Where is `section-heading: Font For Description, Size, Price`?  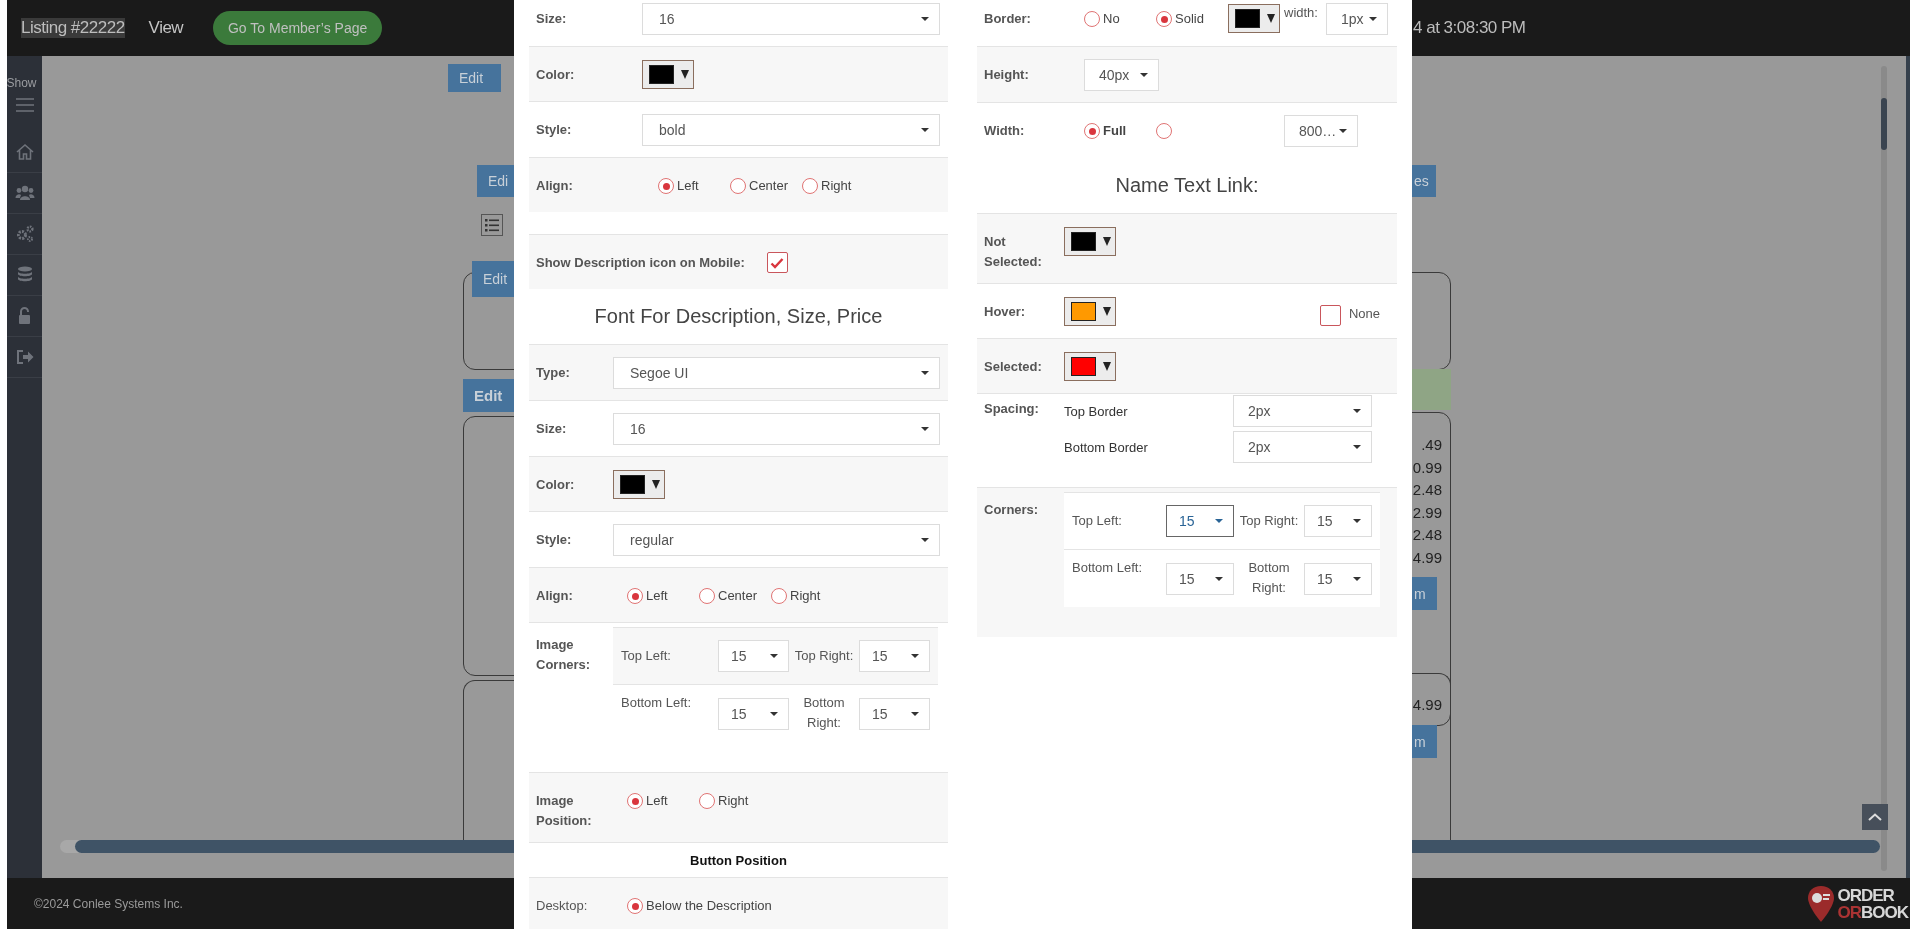 section-heading: Font For Description, Size, Price is located at coordinates (738, 316).